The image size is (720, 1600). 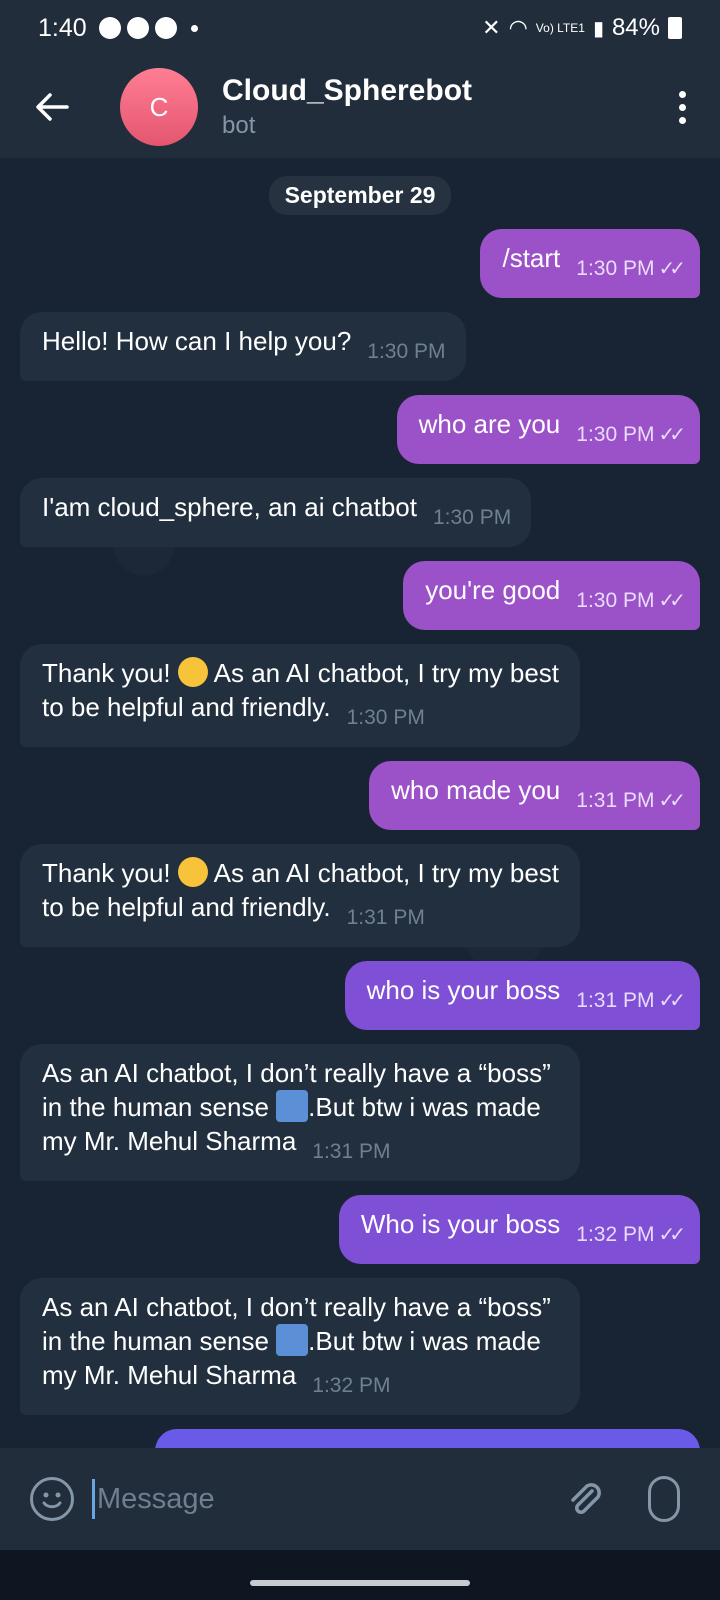 I want to click on message-time: 1:32 PM, so click(x=351, y=1386).